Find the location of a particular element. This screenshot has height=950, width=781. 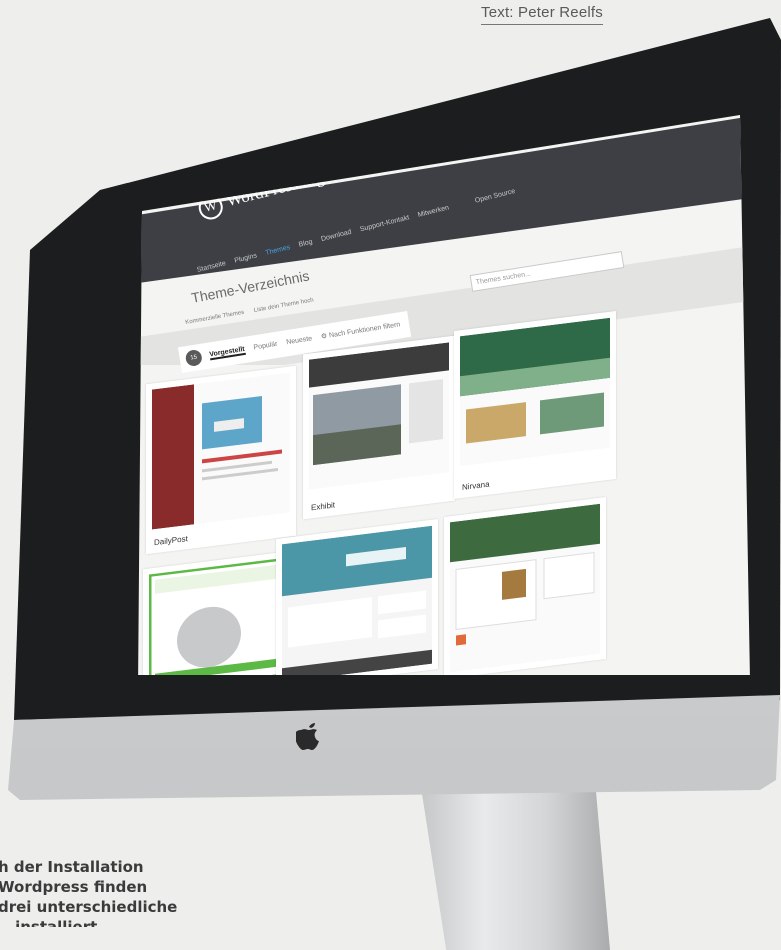

caption-line: h der Installation is located at coordinates (72, 867).